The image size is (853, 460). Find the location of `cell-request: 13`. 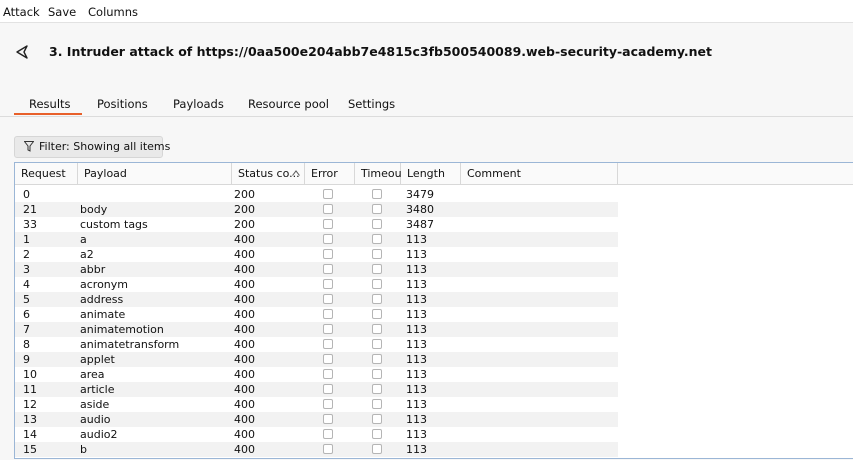

cell-request: 13 is located at coordinates (30, 419).